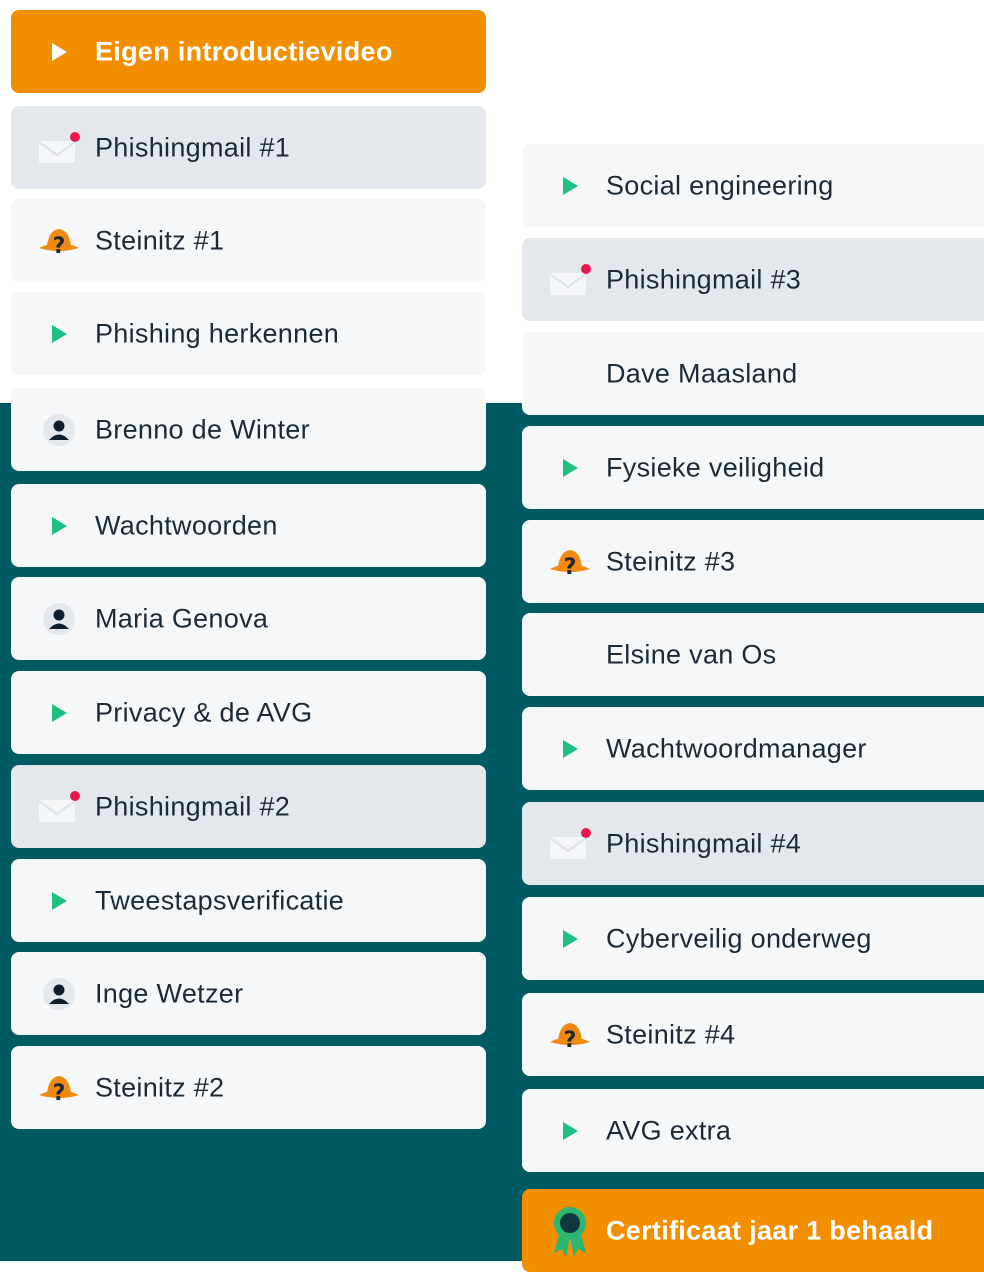 Image resolution: width=984 pixels, height=1272 pixels. I want to click on module-label: Privacy & de AVG, so click(204, 712).